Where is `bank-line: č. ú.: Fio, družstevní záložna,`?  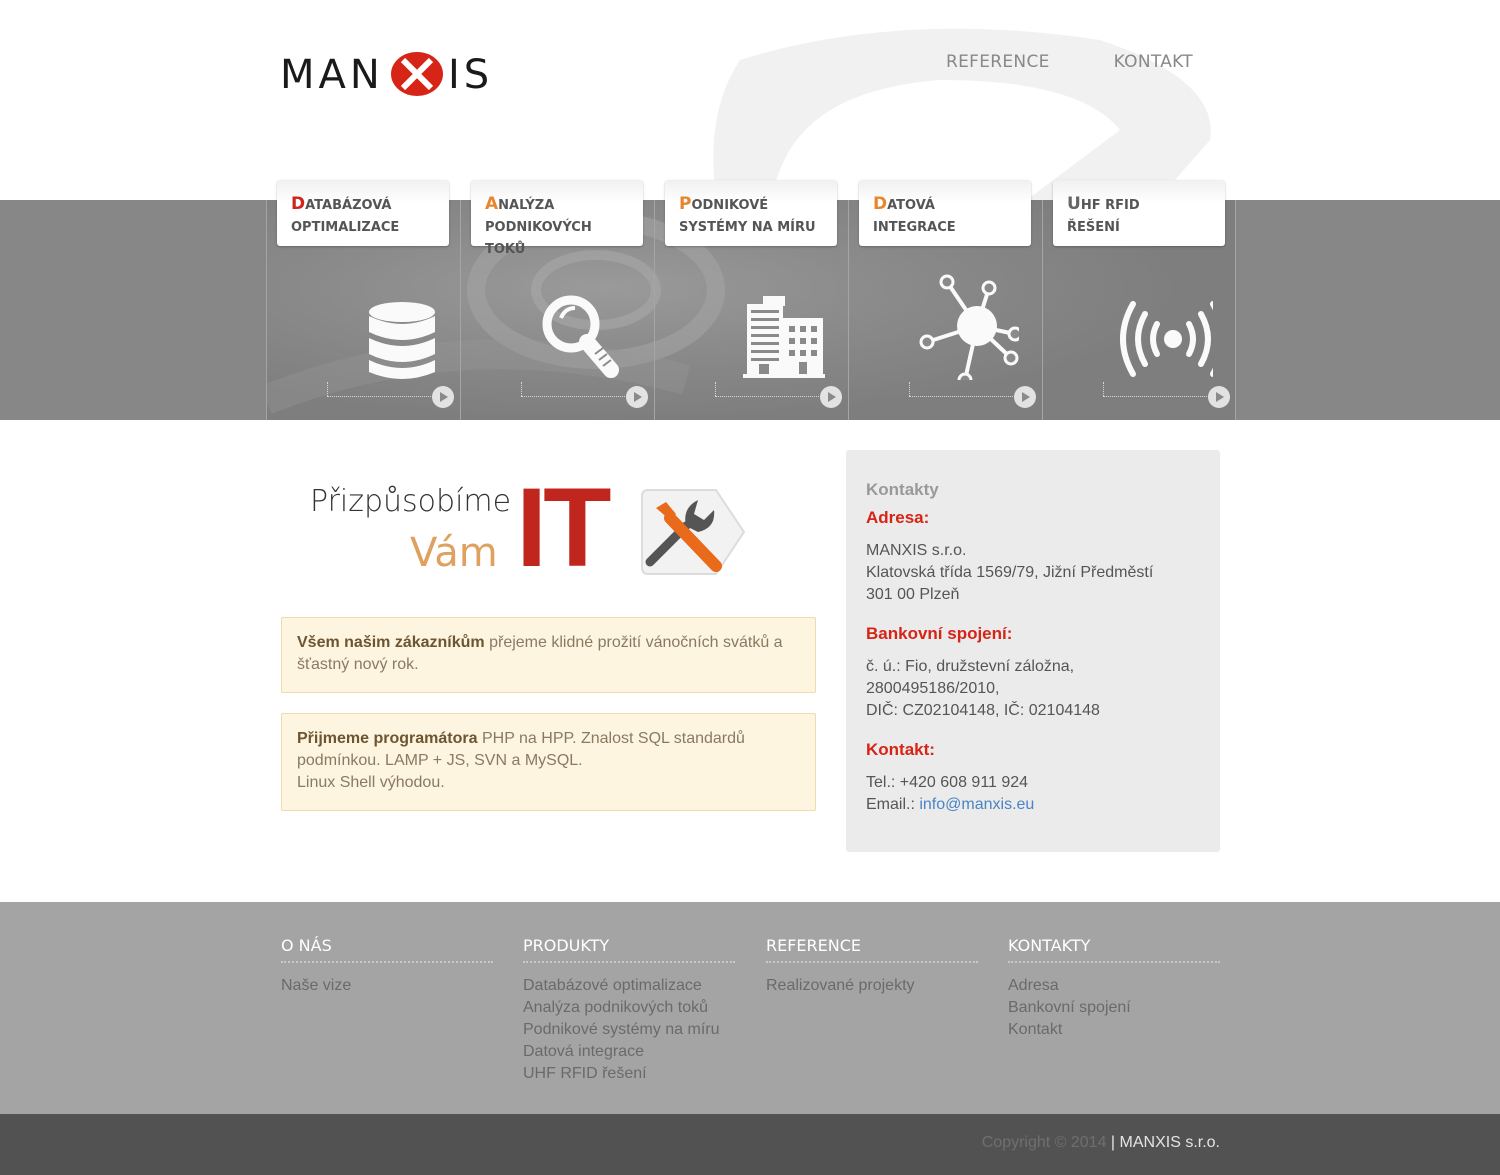
bank-line: č. ú.: Fio, družstevní záložna, is located at coordinates (970, 666).